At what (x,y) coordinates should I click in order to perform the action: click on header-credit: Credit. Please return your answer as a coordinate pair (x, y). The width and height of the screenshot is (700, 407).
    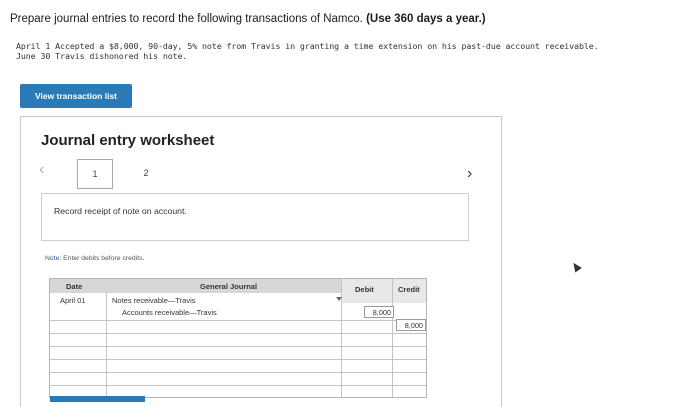
    Looking at the image, I should click on (409, 289).